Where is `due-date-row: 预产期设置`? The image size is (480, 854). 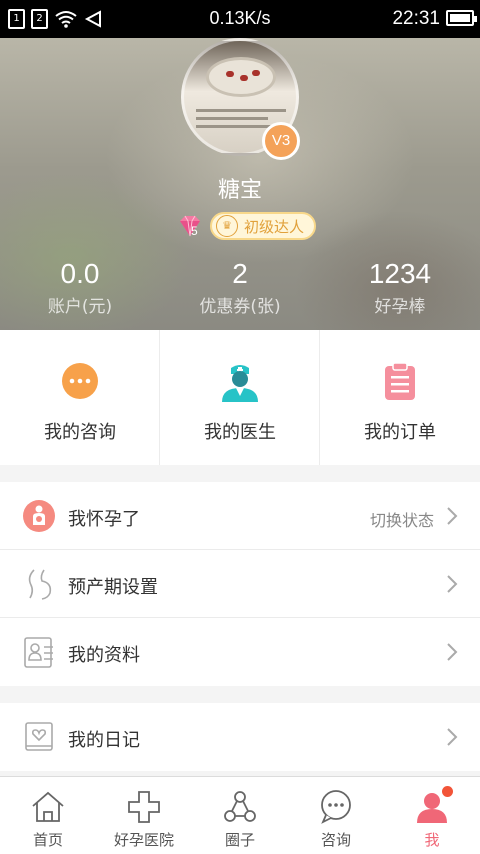 due-date-row: 预产期设置 is located at coordinates (240, 584).